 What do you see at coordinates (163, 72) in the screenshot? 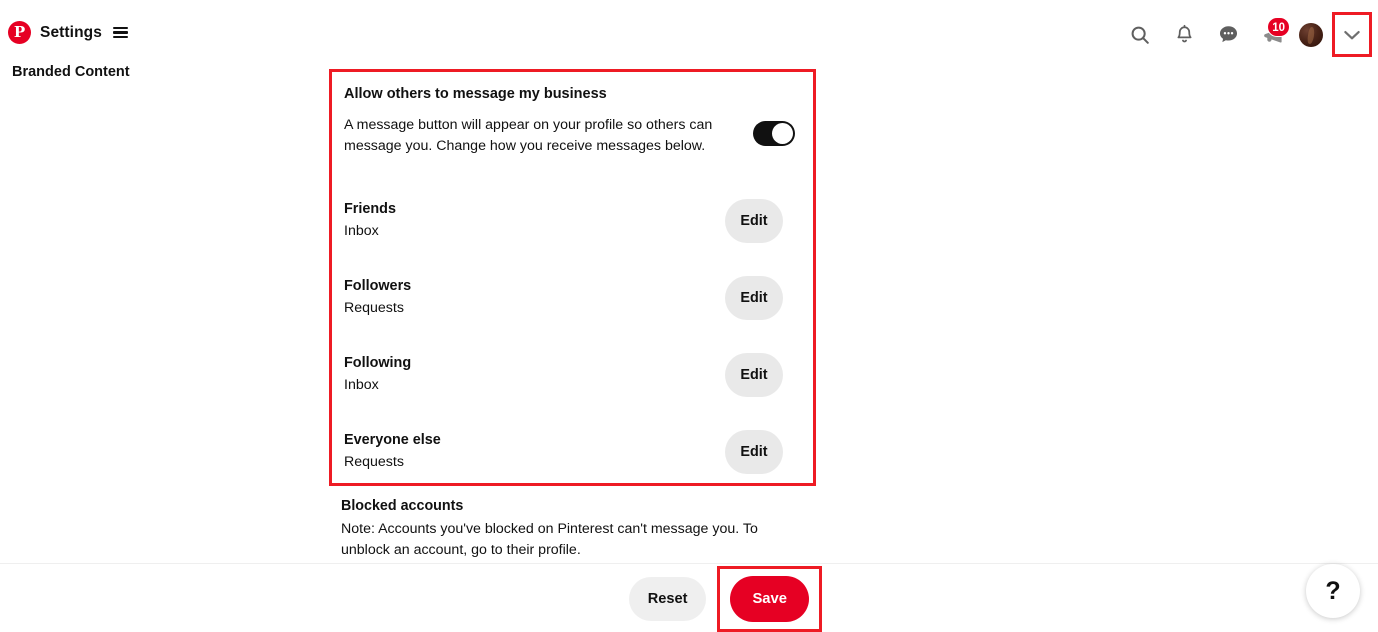
I see `sidebar-item-branded-content: Branded Content` at bounding box center [163, 72].